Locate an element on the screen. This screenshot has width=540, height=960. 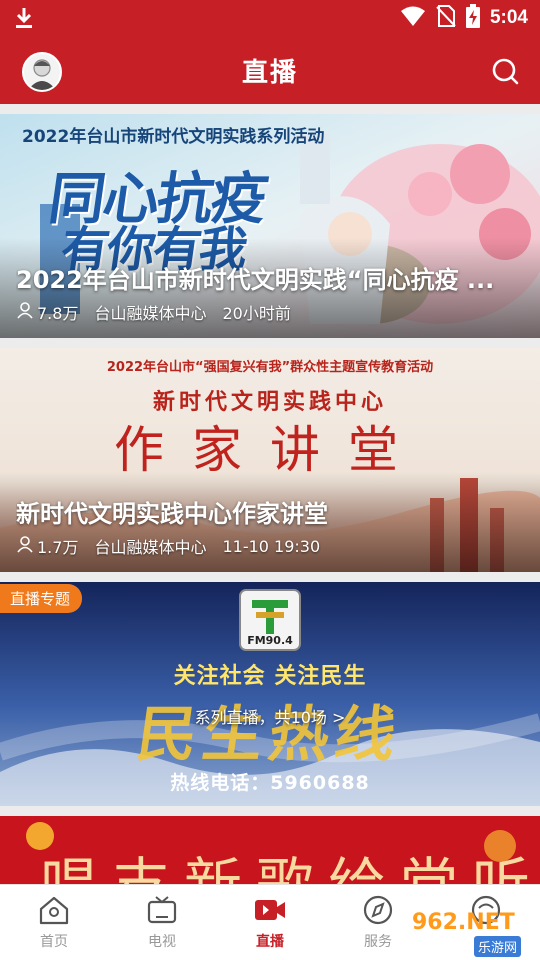
nav-tv: 电视 is located at coordinates (162, 923).